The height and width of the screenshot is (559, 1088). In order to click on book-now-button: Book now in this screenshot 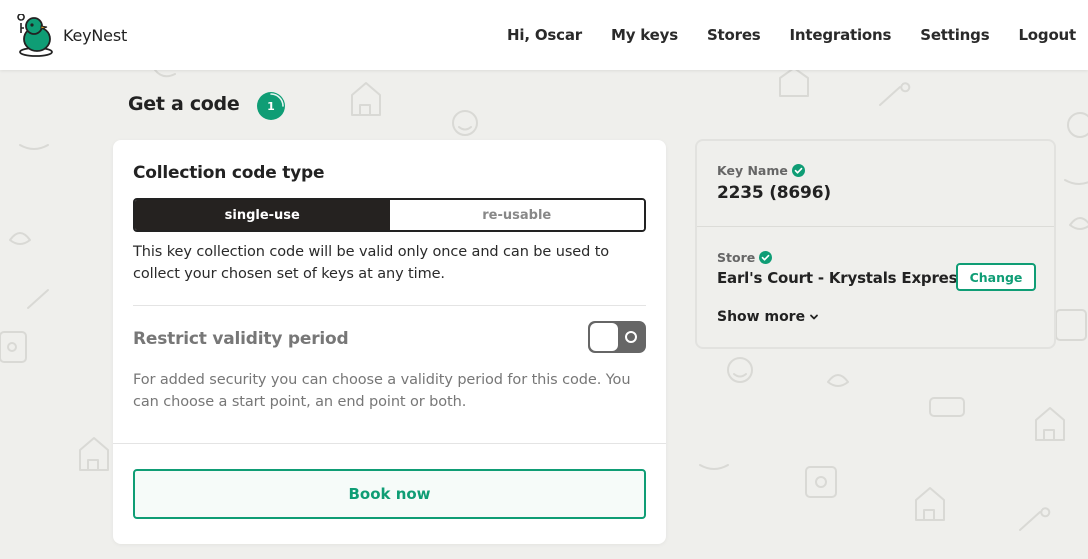, I will do `click(389, 494)`.